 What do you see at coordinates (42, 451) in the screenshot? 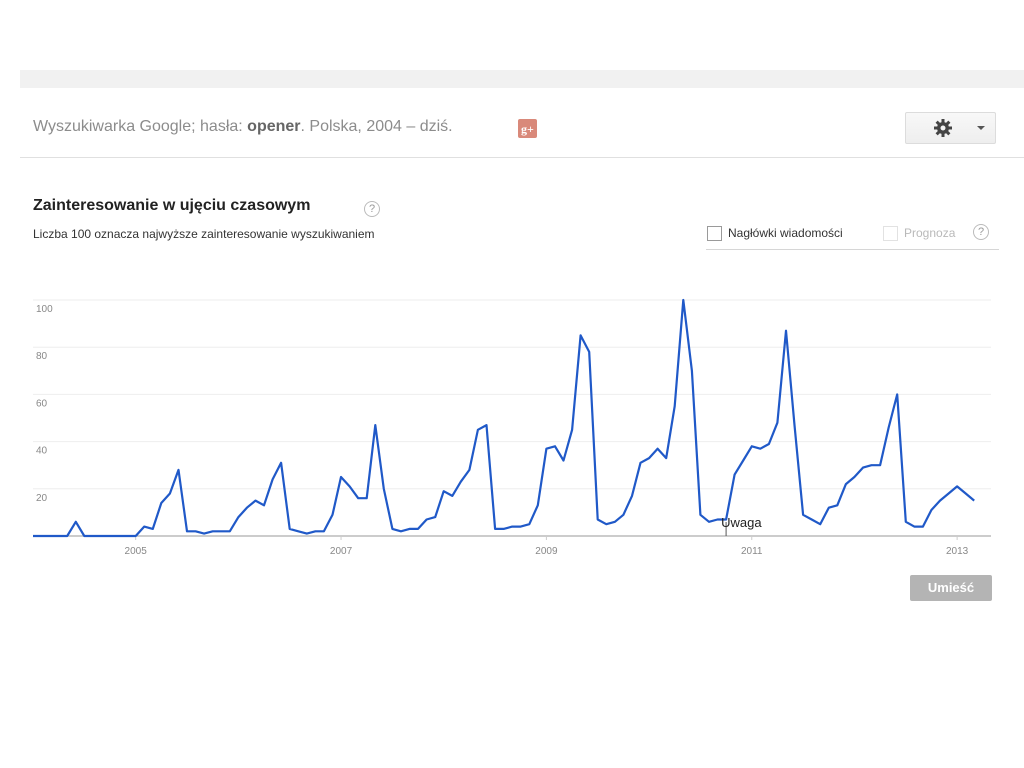
I see `y-tick-label: 40` at bounding box center [42, 451].